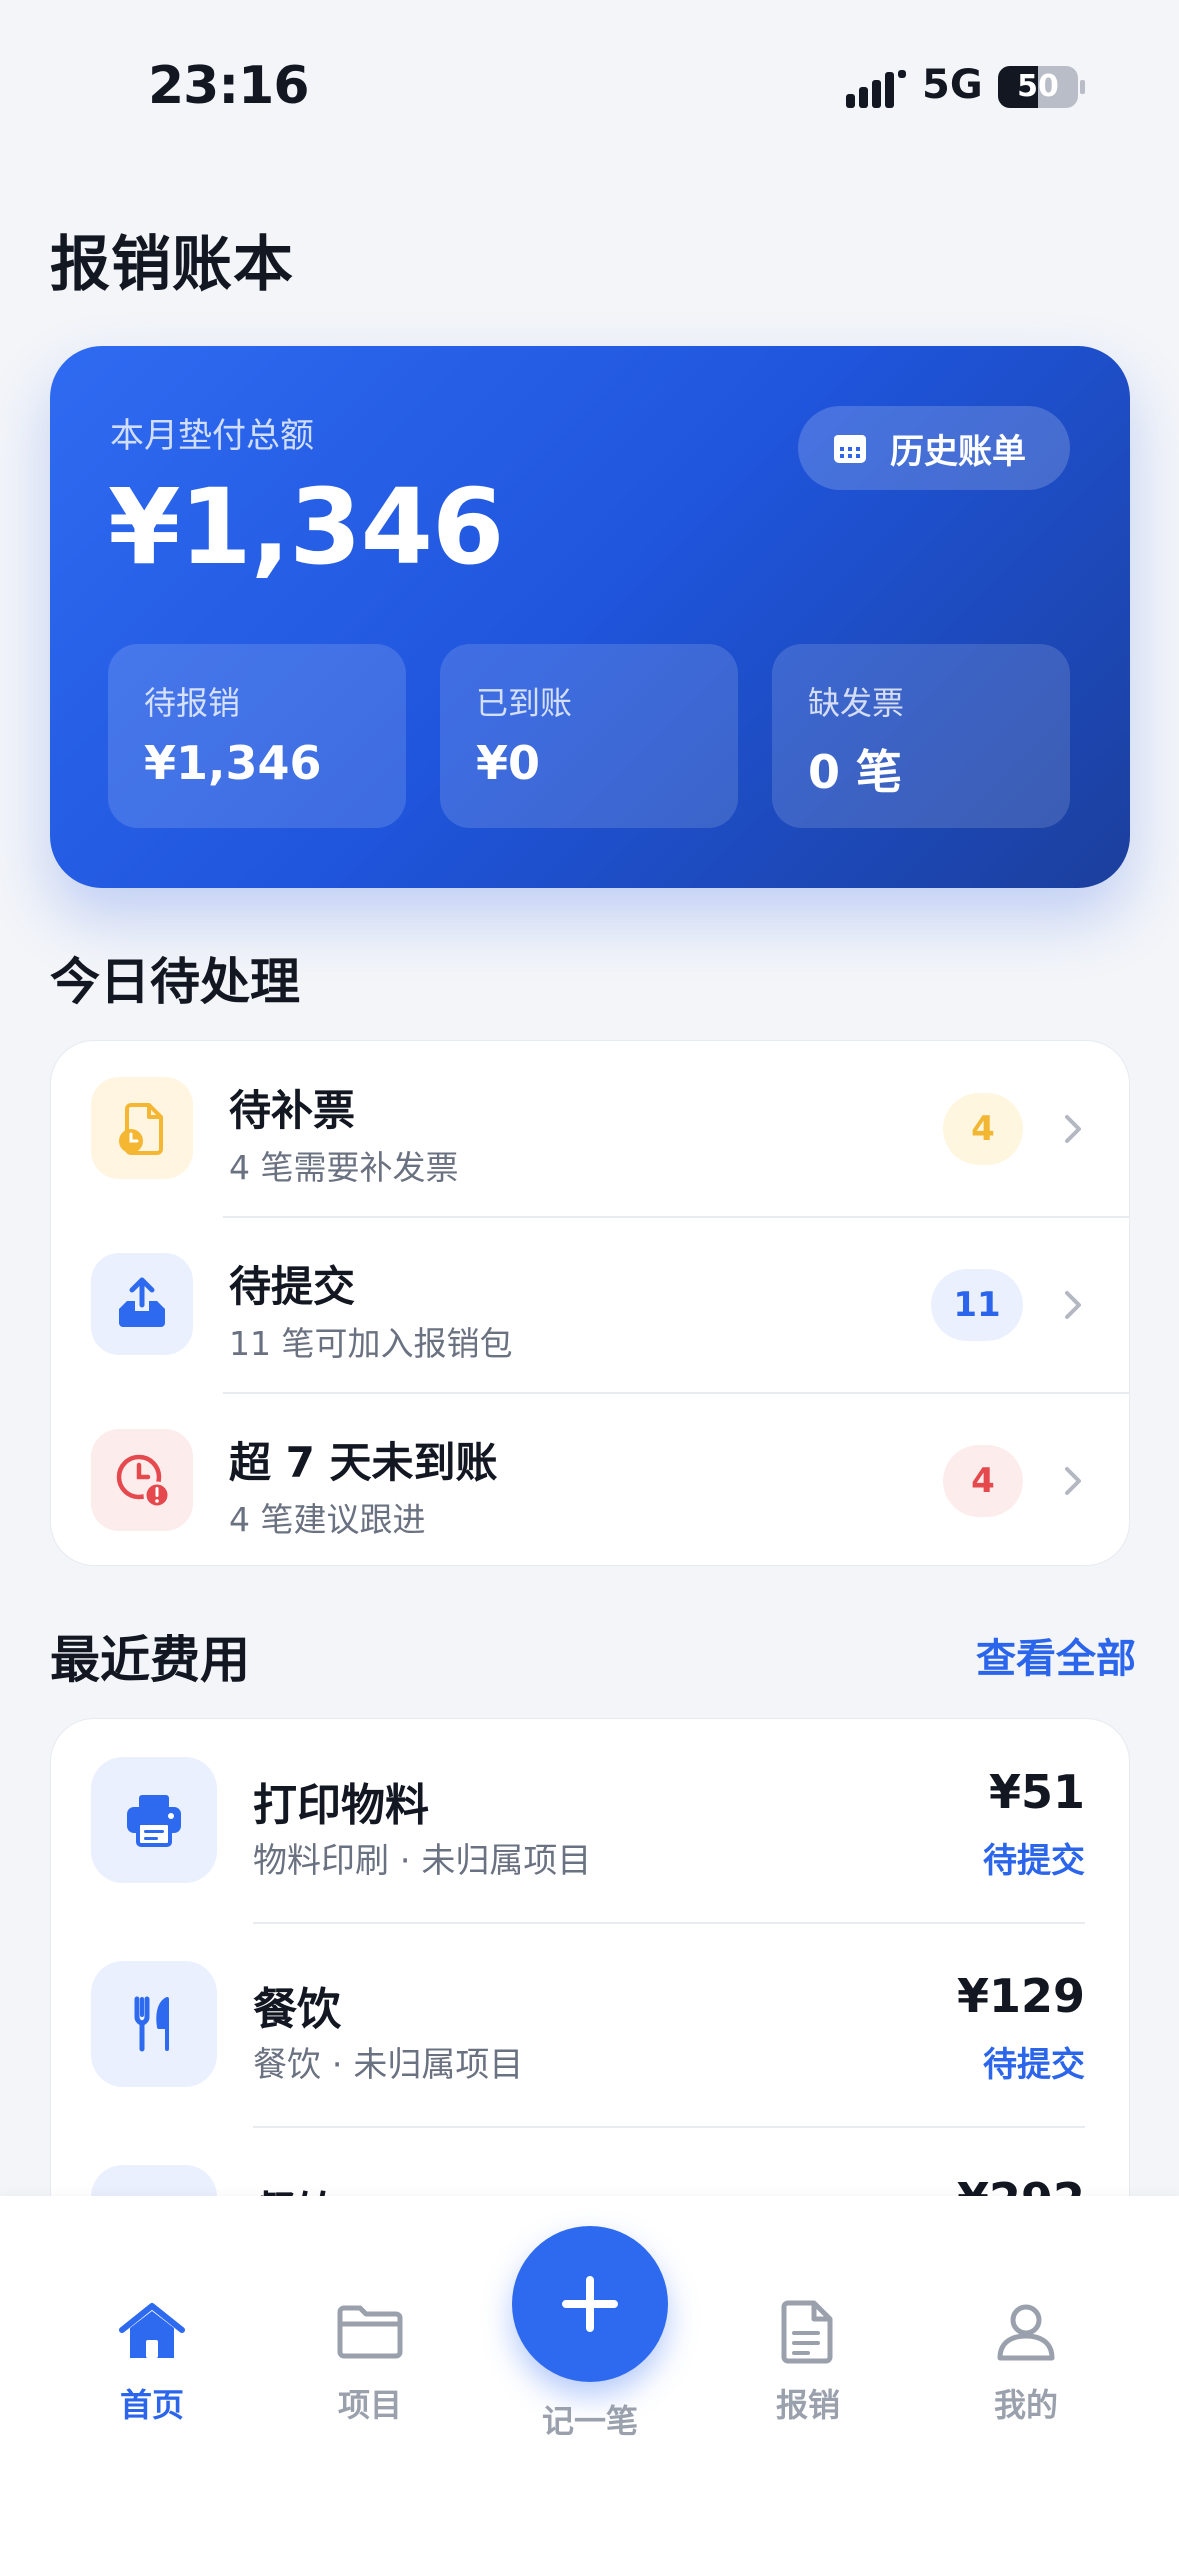  I want to click on tab-label: 首页, so click(151, 2405).